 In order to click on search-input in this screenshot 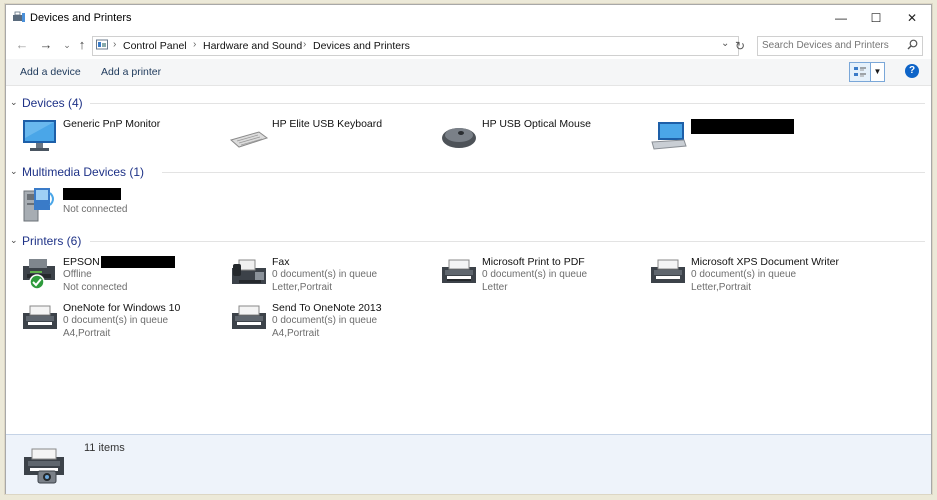, I will do `click(832, 45)`.